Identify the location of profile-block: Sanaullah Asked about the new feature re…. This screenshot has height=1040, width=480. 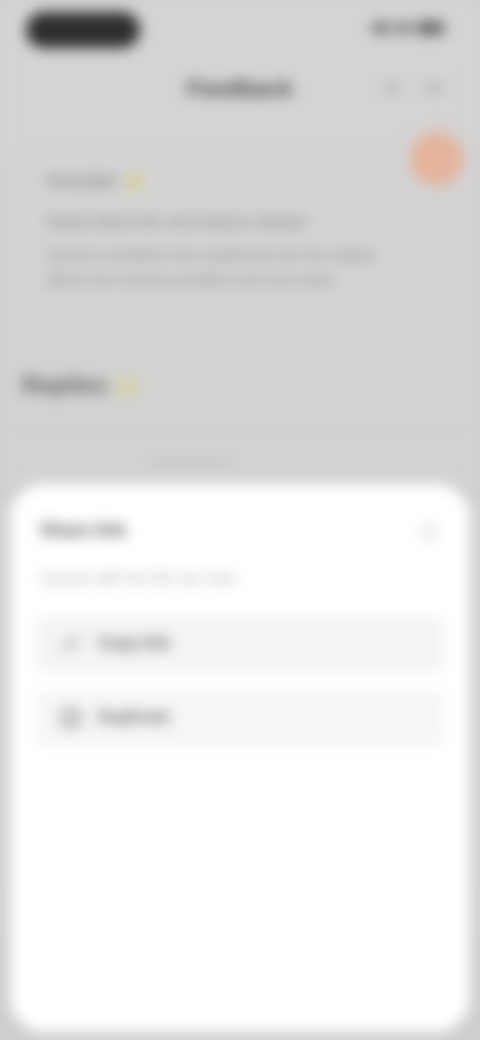
(226, 232).